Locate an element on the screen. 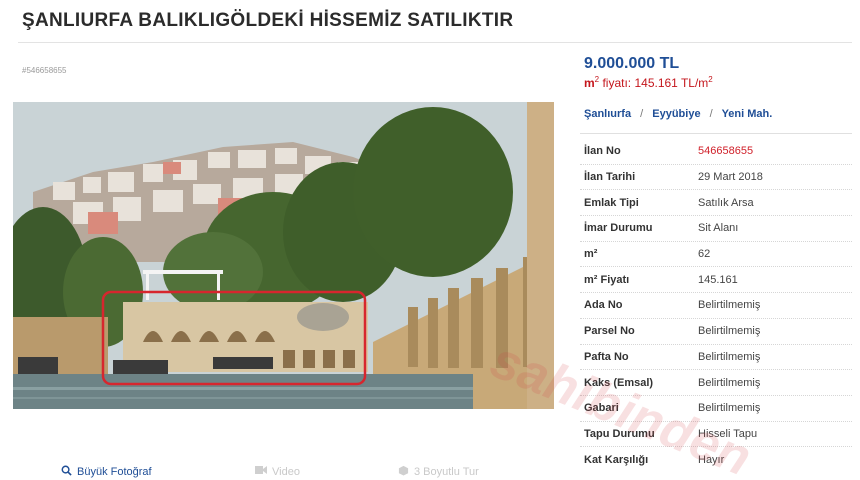 Image resolution: width=860 pixels, height=480 pixels. detail-key: İlan Tarihi is located at coordinates (610, 177).